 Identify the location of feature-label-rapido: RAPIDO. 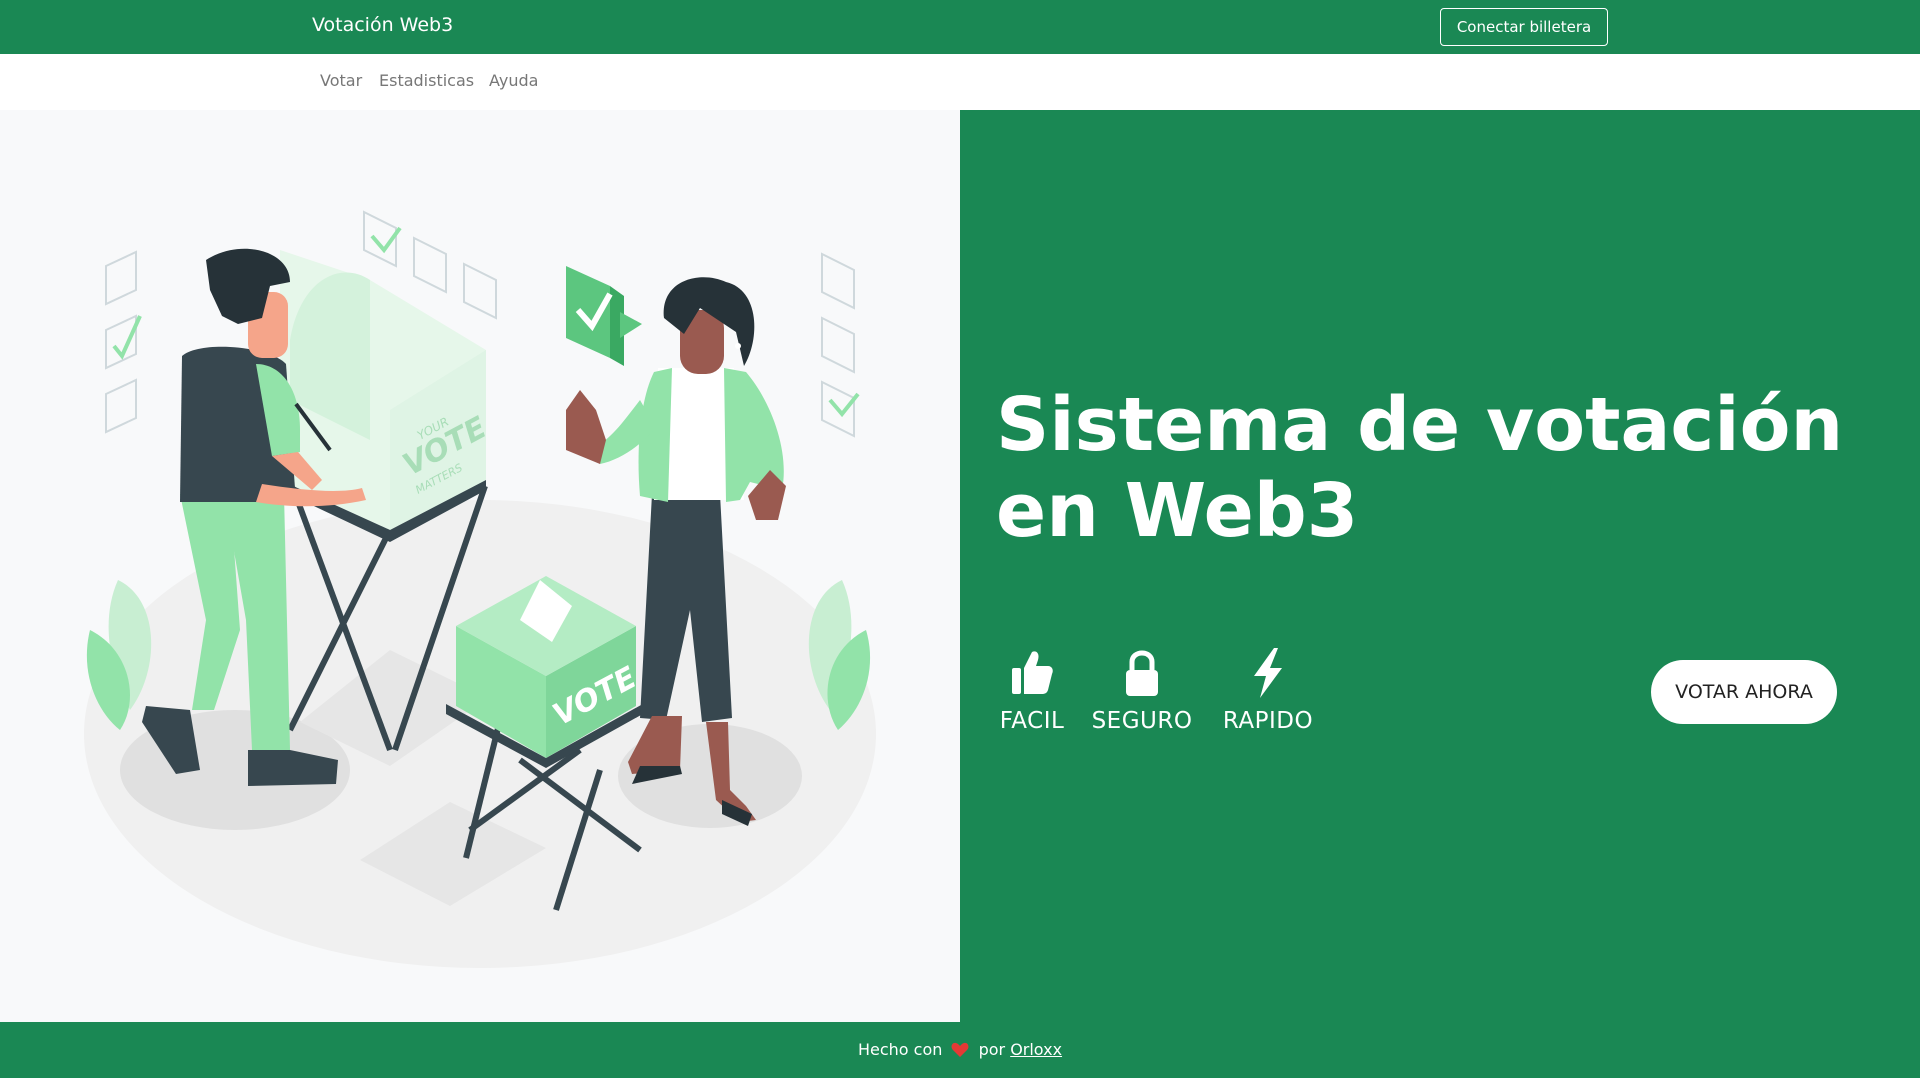
(1268, 721).